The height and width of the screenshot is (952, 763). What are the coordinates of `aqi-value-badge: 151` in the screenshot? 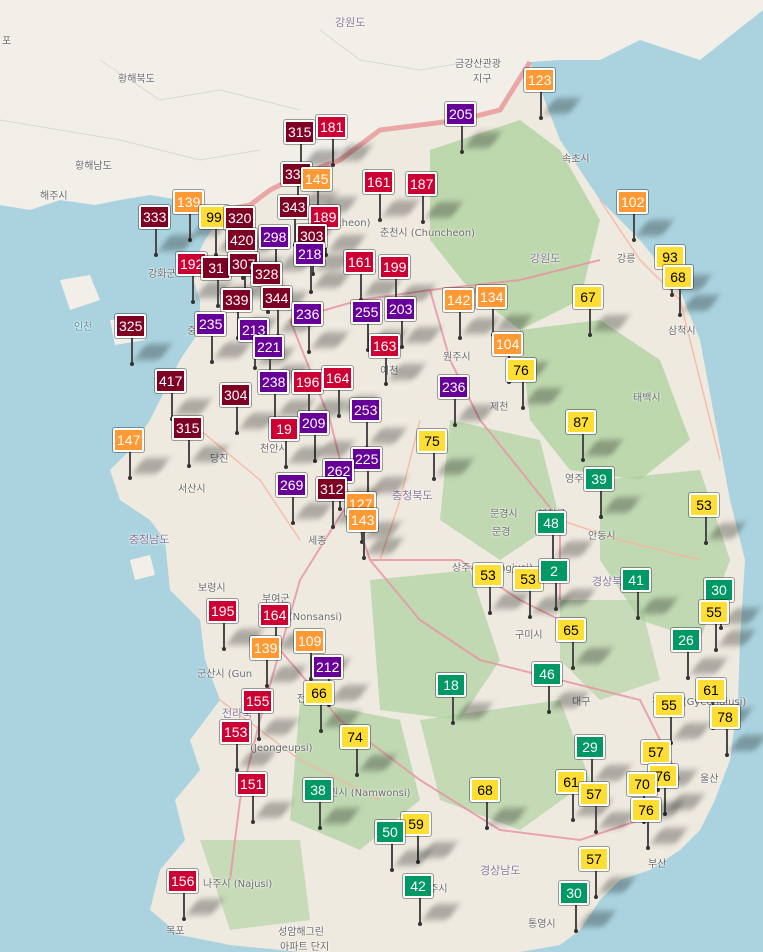 It's located at (252, 784).